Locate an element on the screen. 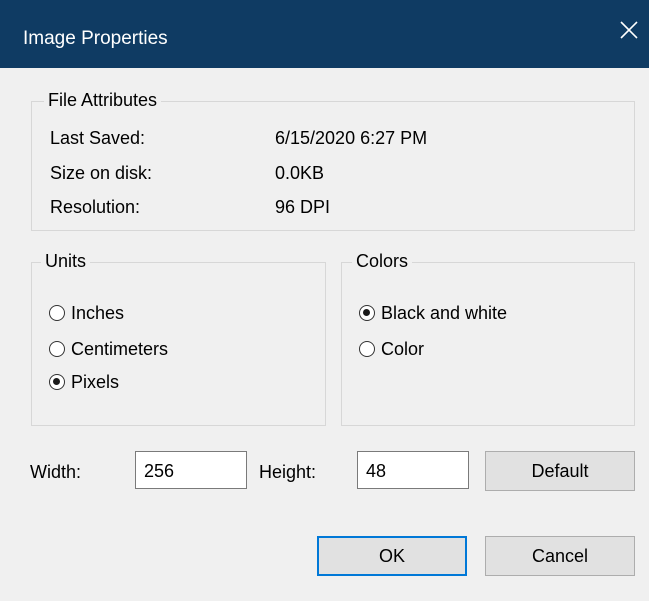  radio-inches-label: Inches is located at coordinates (98, 313).